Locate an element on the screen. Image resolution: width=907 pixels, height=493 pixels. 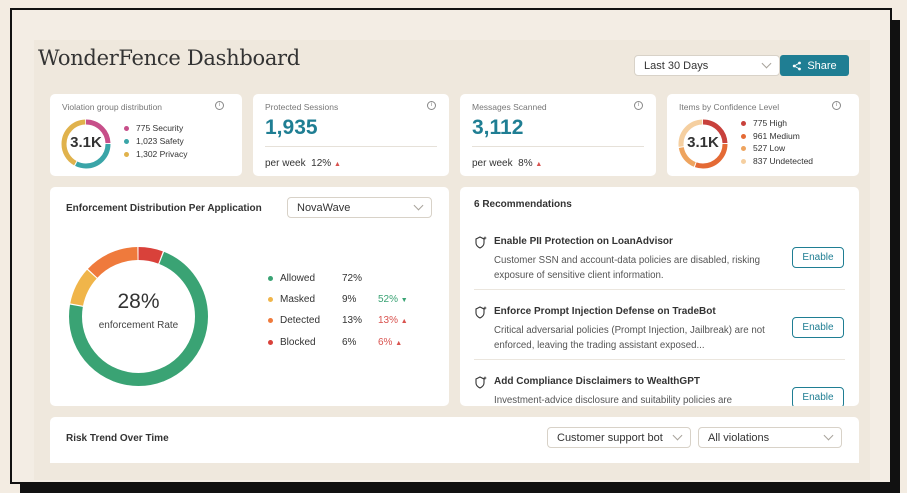
sessions-value: 1,935 is located at coordinates (291, 127).